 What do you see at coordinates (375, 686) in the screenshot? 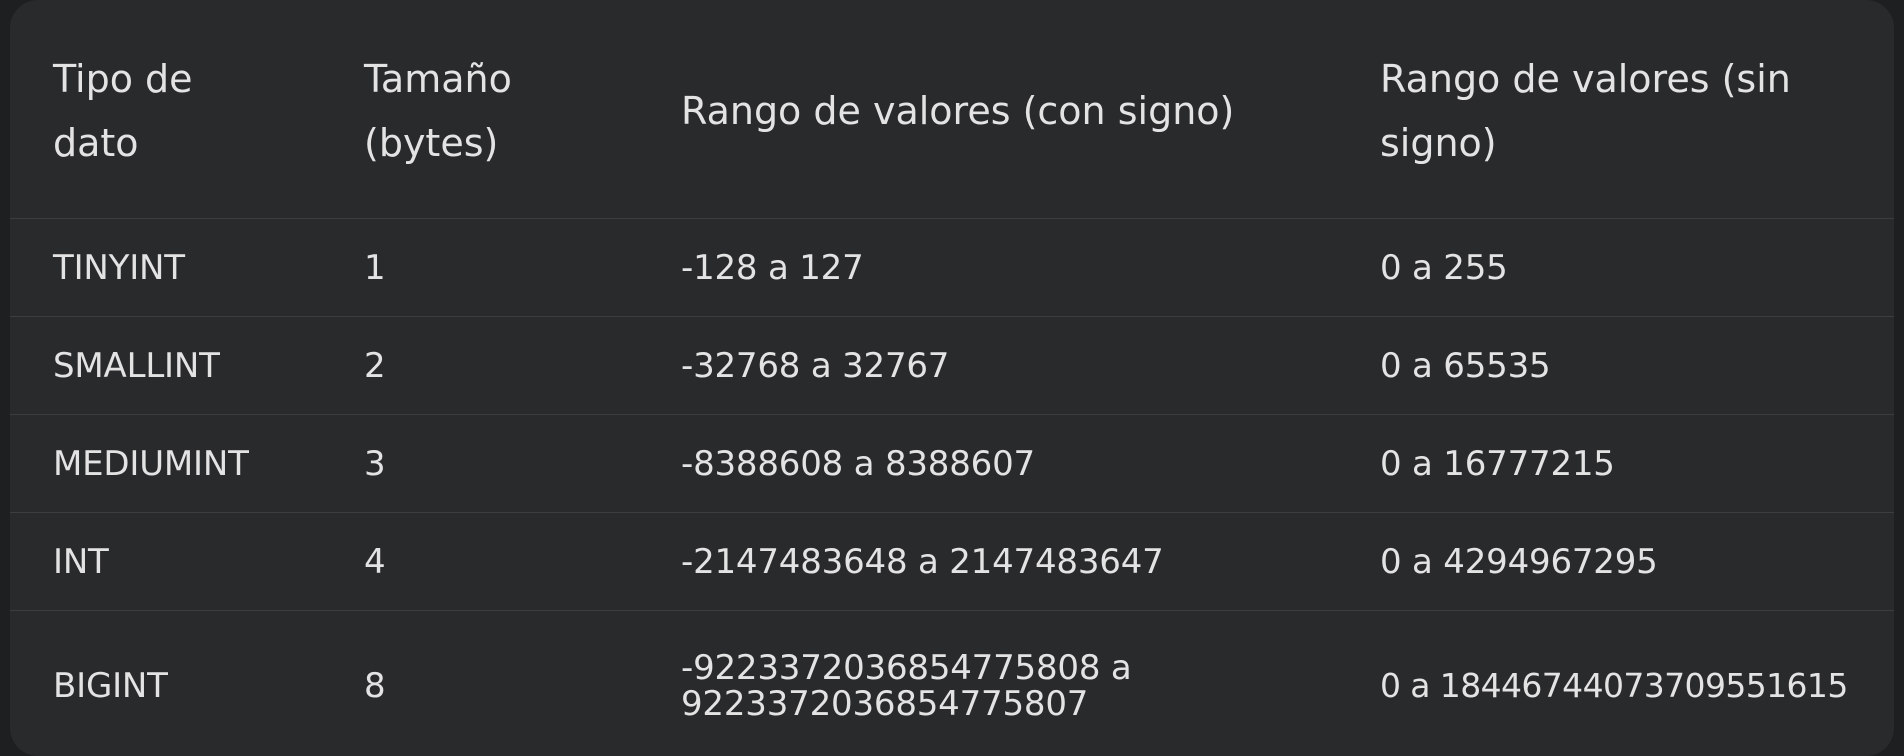
I see `cell-size: 8` at bounding box center [375, 686].